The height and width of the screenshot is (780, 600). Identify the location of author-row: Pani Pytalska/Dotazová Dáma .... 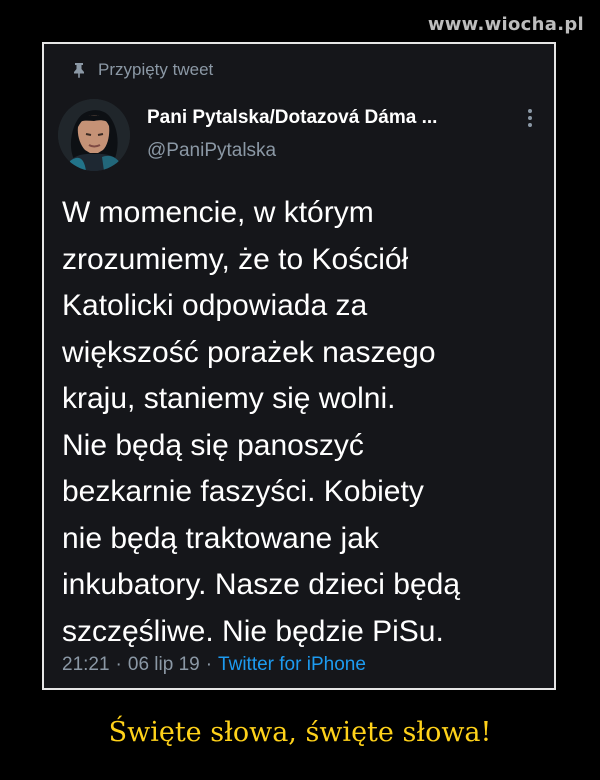
(343, 118).